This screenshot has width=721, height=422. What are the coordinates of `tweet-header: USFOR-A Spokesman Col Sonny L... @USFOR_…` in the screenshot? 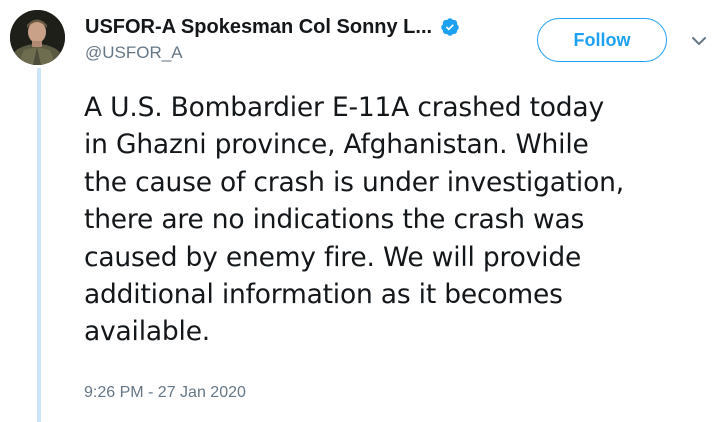 It's located at (272, 38).